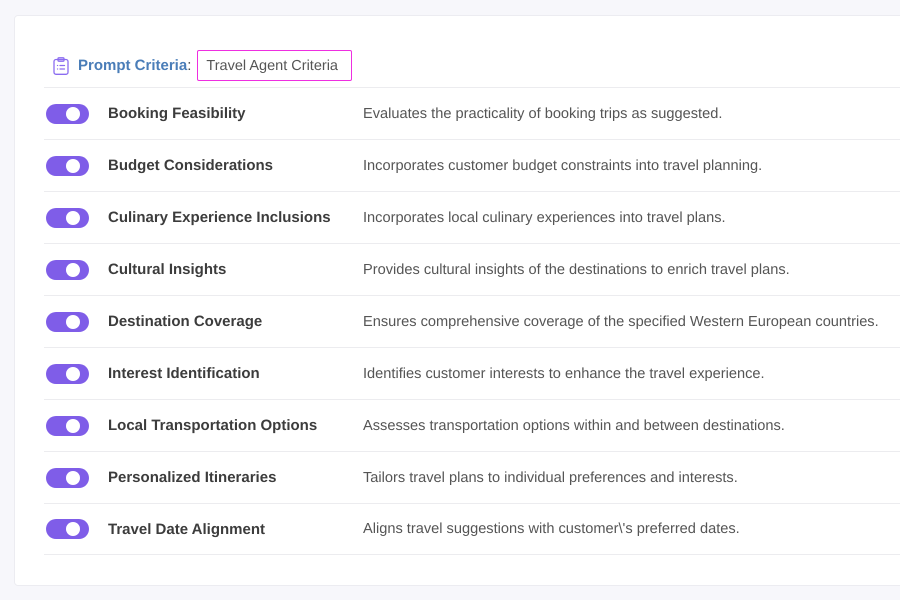 The image size is (900, 600). What do you see at coordinates (187, 529) in the screenshot?
I see `criterion-name: Travel Date Alignment` at bounding box center [187, 529].